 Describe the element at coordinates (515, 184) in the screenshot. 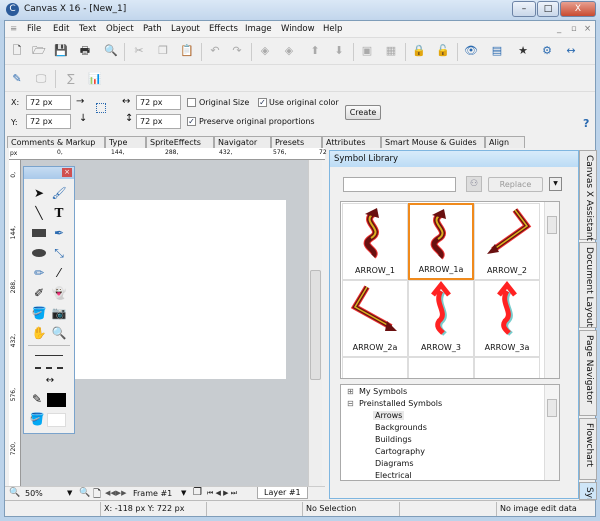

I see `replace-button: Replace` at that location.